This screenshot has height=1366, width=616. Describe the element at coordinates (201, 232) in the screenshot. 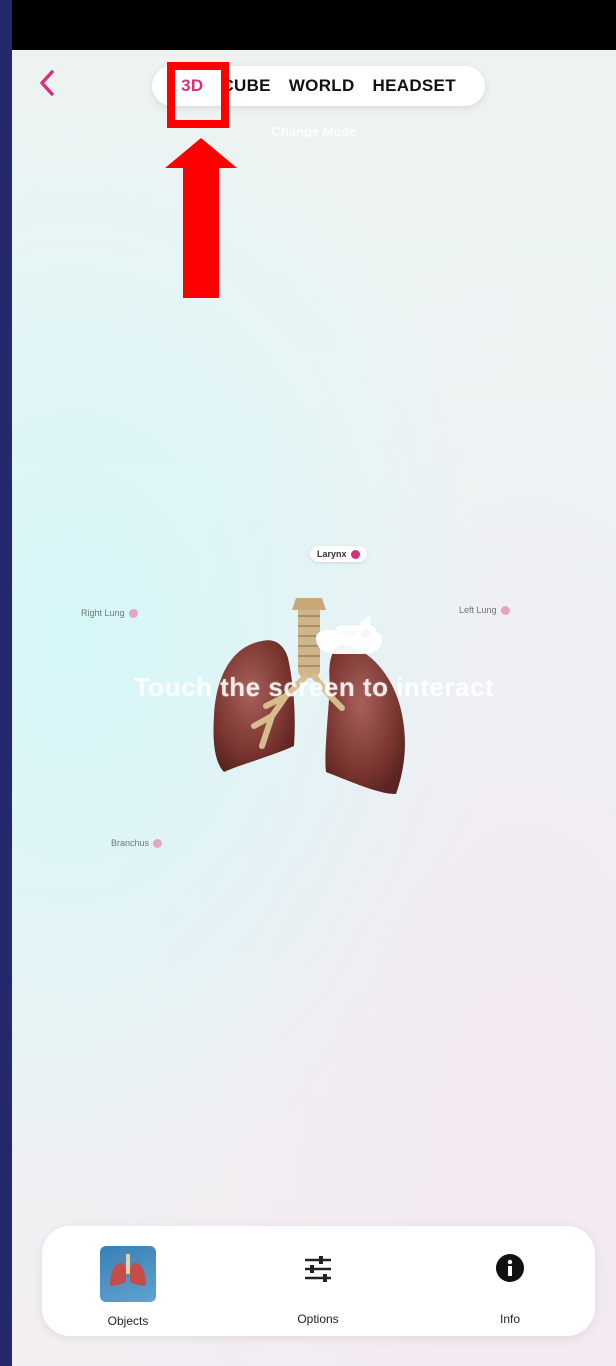

I see `red-arrow-shaft-annotation` at that location.